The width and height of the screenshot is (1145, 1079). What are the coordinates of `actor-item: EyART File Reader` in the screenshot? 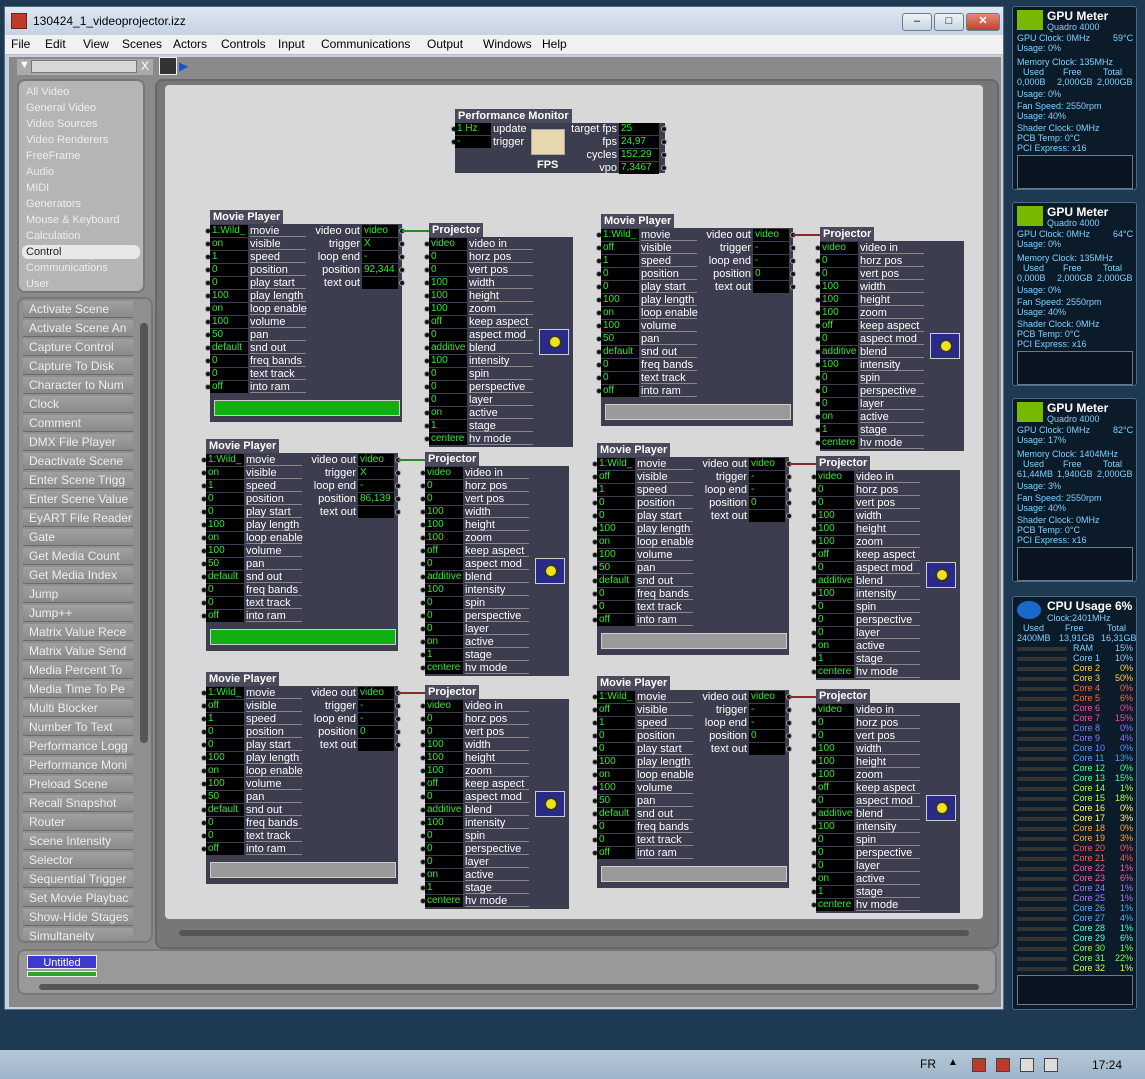 It's located at (78, 518).